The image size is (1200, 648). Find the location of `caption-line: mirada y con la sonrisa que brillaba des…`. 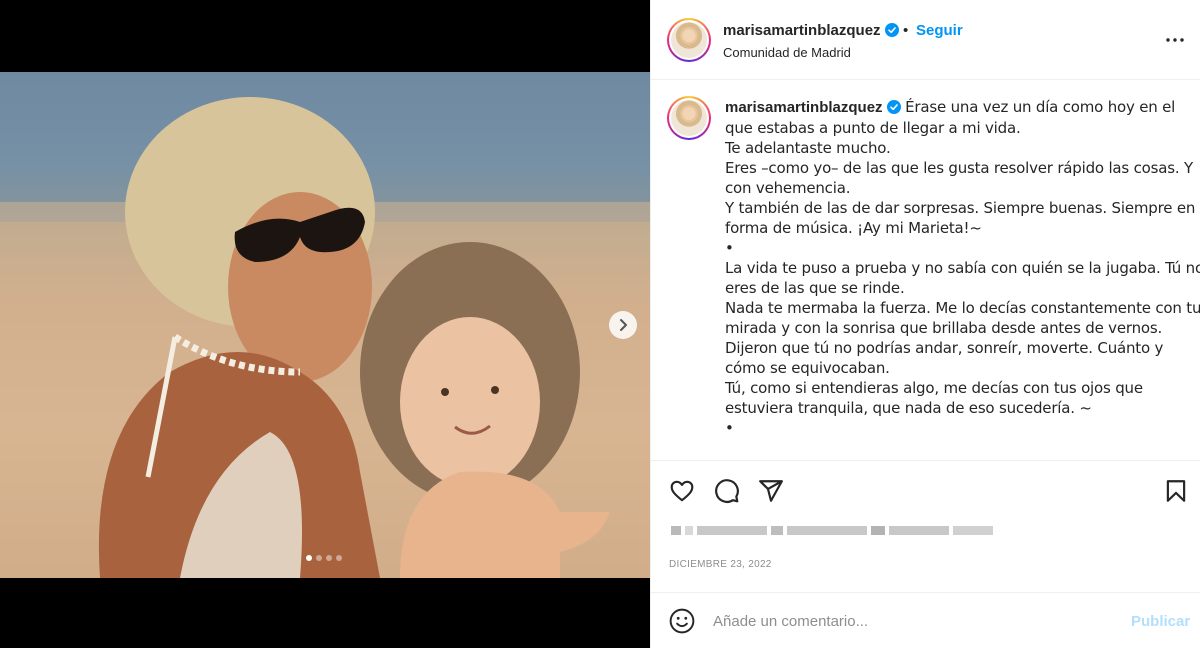

caption-line: mirada y con la sonrisa que brillaba des… is located at coordinates (944, 328).